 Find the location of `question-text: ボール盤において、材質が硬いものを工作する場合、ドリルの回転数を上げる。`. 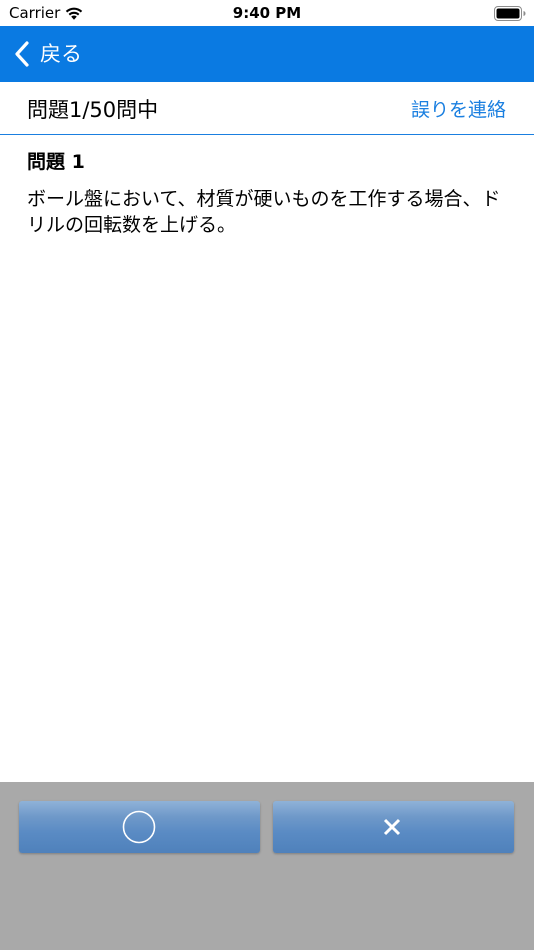

question-text: ボール盤において、材質が硬いものを工作する場合、ドリルの回転数を上げる。 is located at coordinates (264, 212).